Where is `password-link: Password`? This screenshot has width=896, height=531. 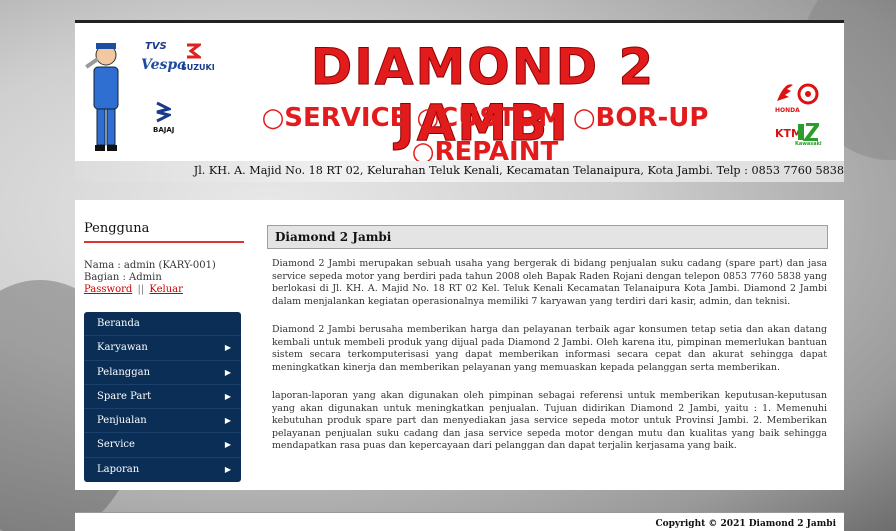 password-link: Password is located at coordinates (108, 289).